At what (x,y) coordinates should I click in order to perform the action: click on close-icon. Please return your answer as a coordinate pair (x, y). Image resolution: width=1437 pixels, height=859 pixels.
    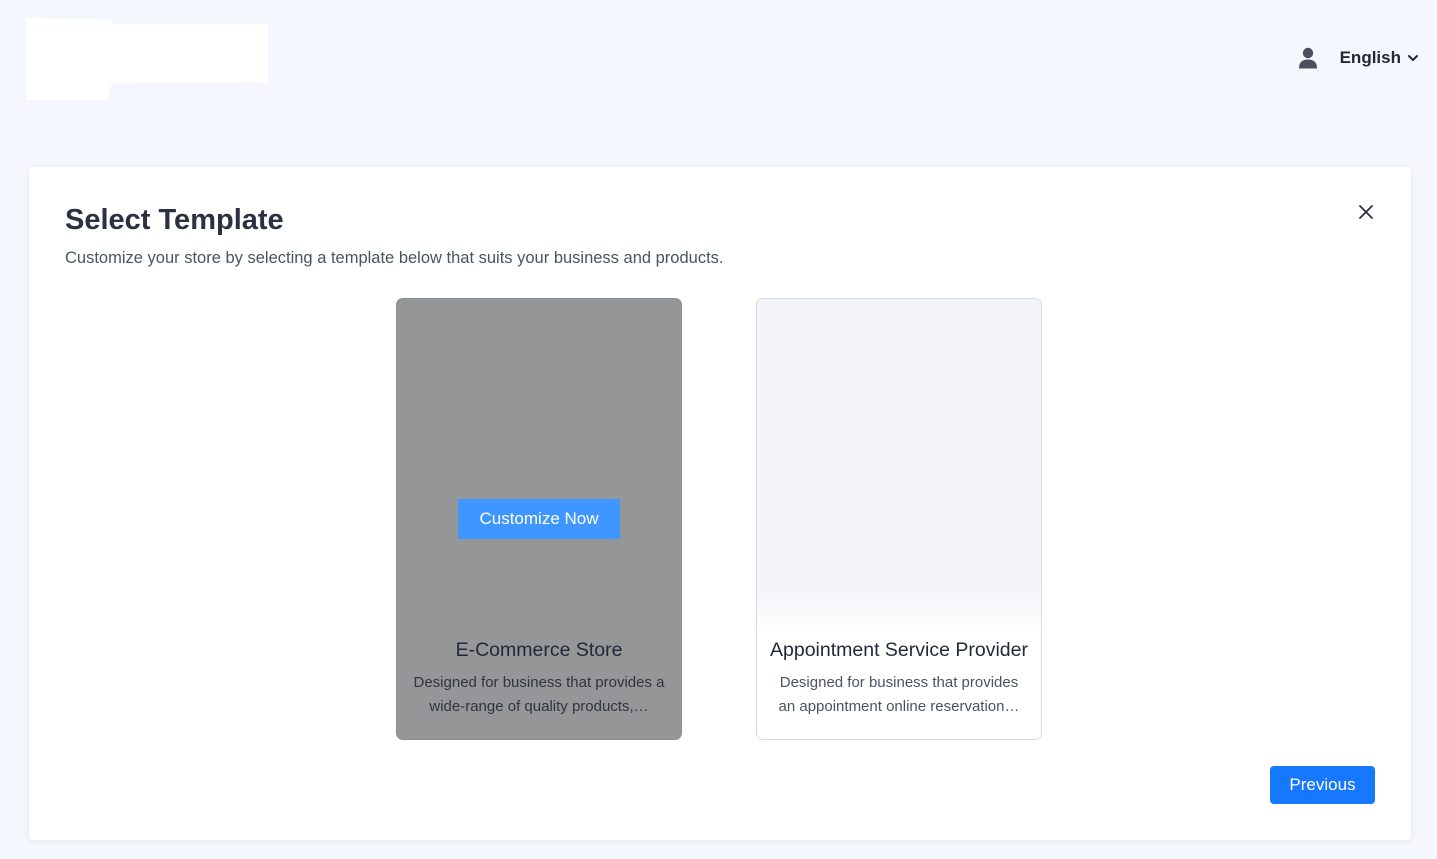
    Looking at the image, I should click on (1366, 212).